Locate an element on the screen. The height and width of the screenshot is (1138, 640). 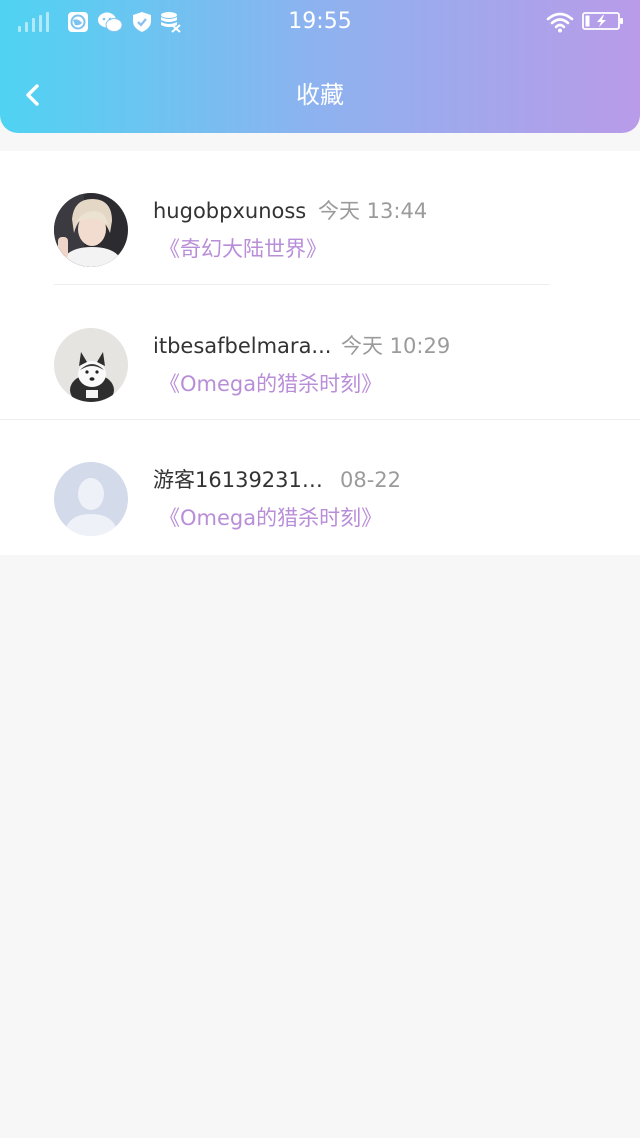
list-item: hugobpxunoss 今天 13:44 《奇幻大陆世界》 is located at coordinates (320, 218).